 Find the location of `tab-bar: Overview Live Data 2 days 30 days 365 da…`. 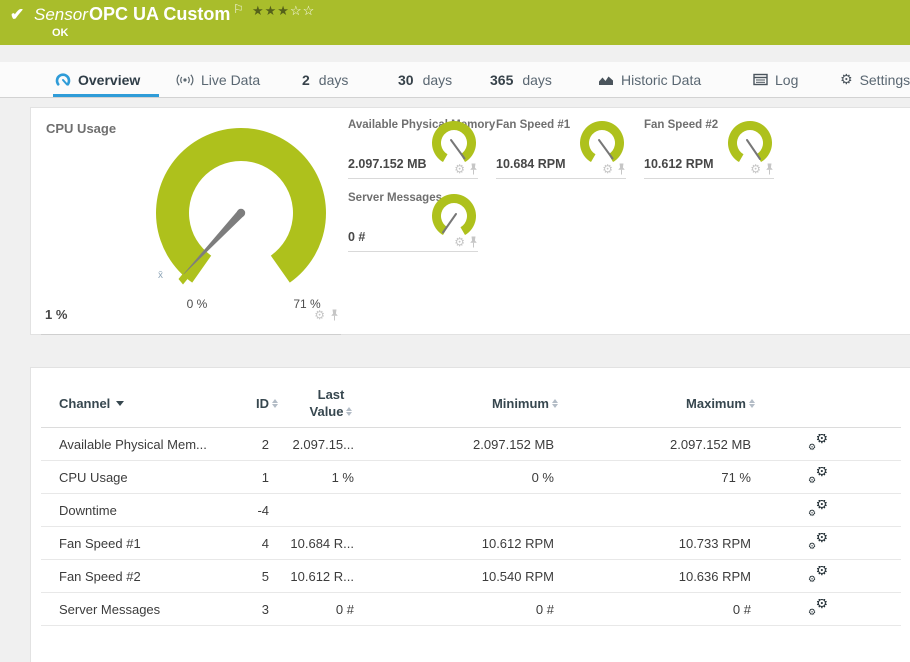

tab-bar: Overview Live Data 2 days 30 days 365 da… is located at coordinates (455, 80).